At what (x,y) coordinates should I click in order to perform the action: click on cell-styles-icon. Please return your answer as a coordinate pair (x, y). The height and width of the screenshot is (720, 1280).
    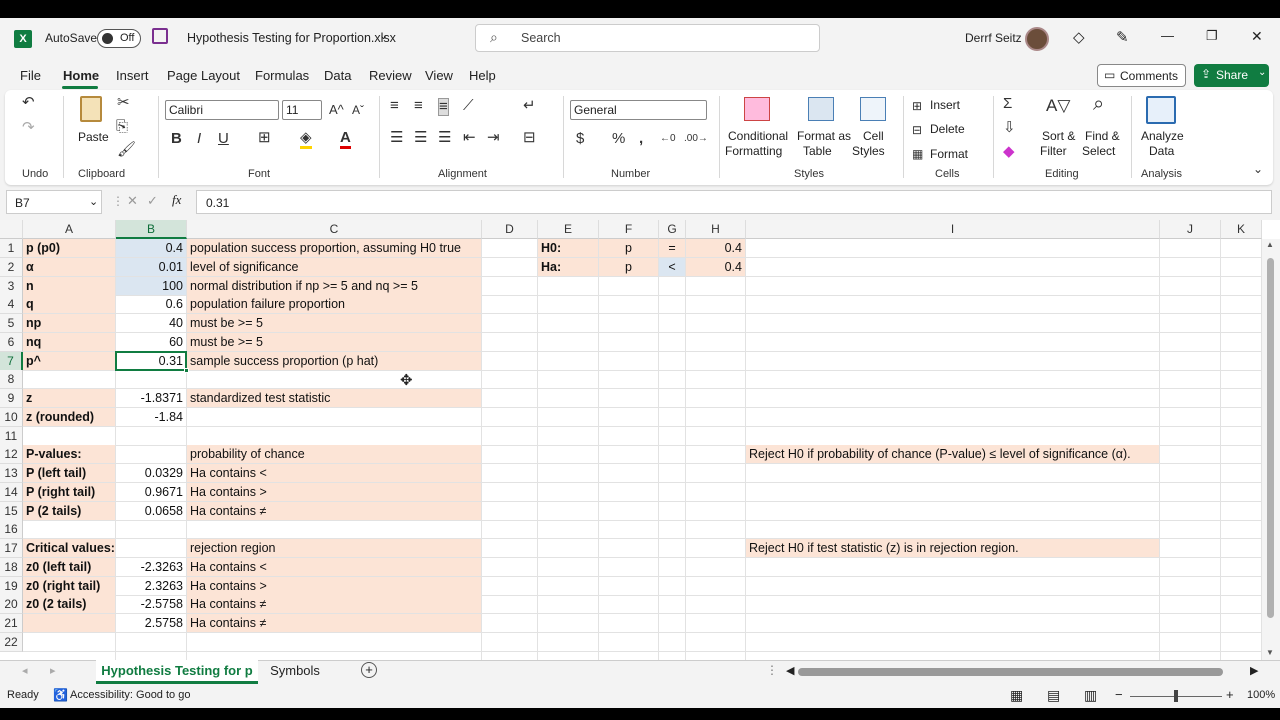
    Looking at the image, I should click on (873, 109).